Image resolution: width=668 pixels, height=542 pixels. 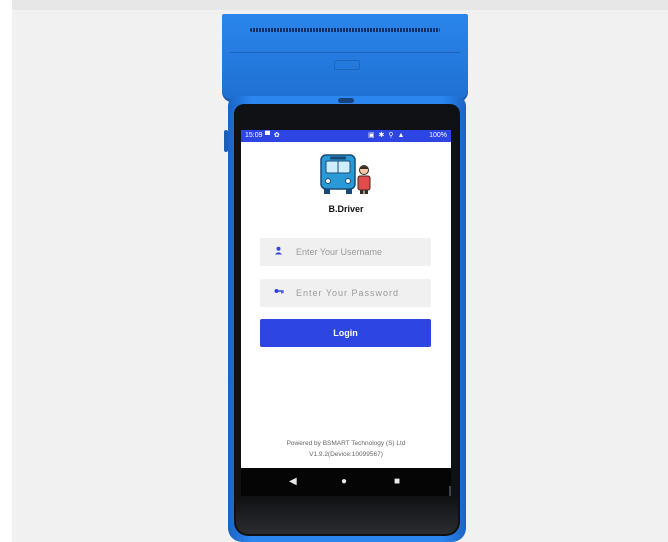 I want to click on key-icon, so click(x=279, y=292).